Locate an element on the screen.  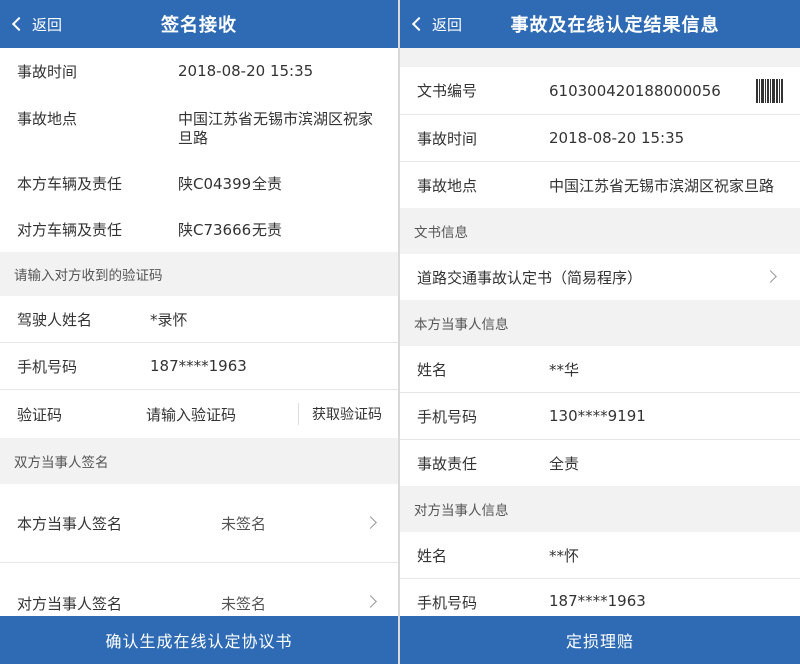
other-vehicle-plate: 陕C73666 is located at coordinates (215, 229).